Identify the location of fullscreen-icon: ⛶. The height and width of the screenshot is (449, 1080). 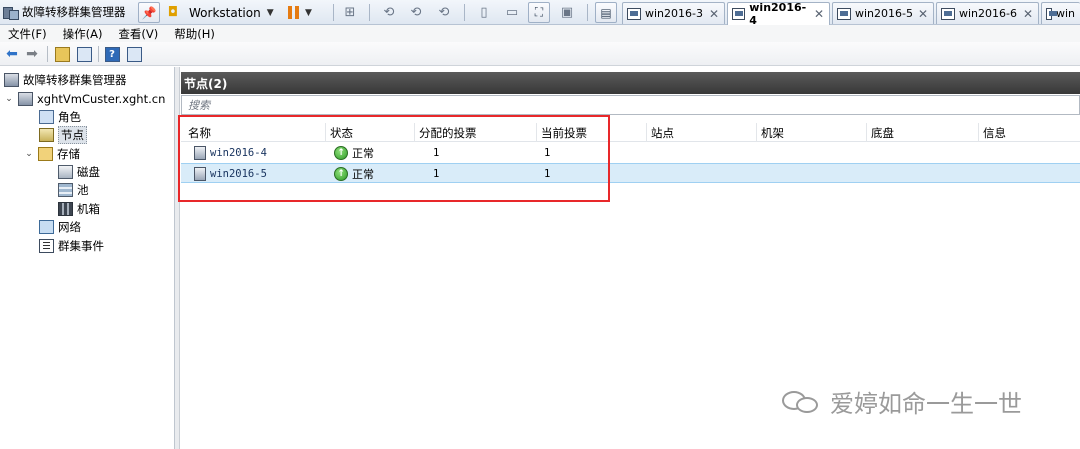
(539, 12).